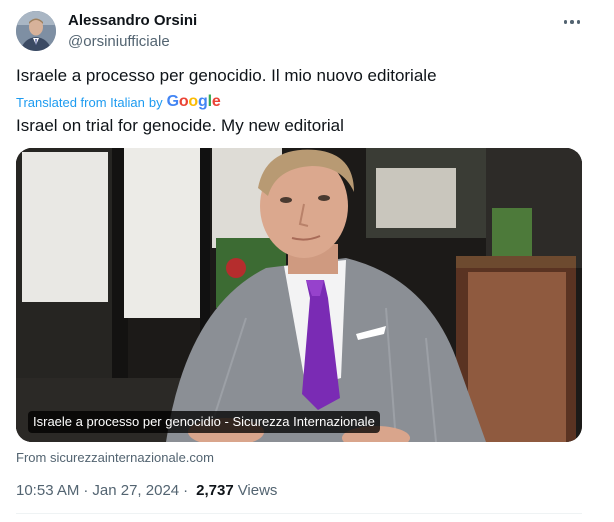 This screenshot has height=522, width=614. What do you see at coordinates (193, 101) in the screenshot?
I see `google-logo: Google` at bounding box center [193, 101].